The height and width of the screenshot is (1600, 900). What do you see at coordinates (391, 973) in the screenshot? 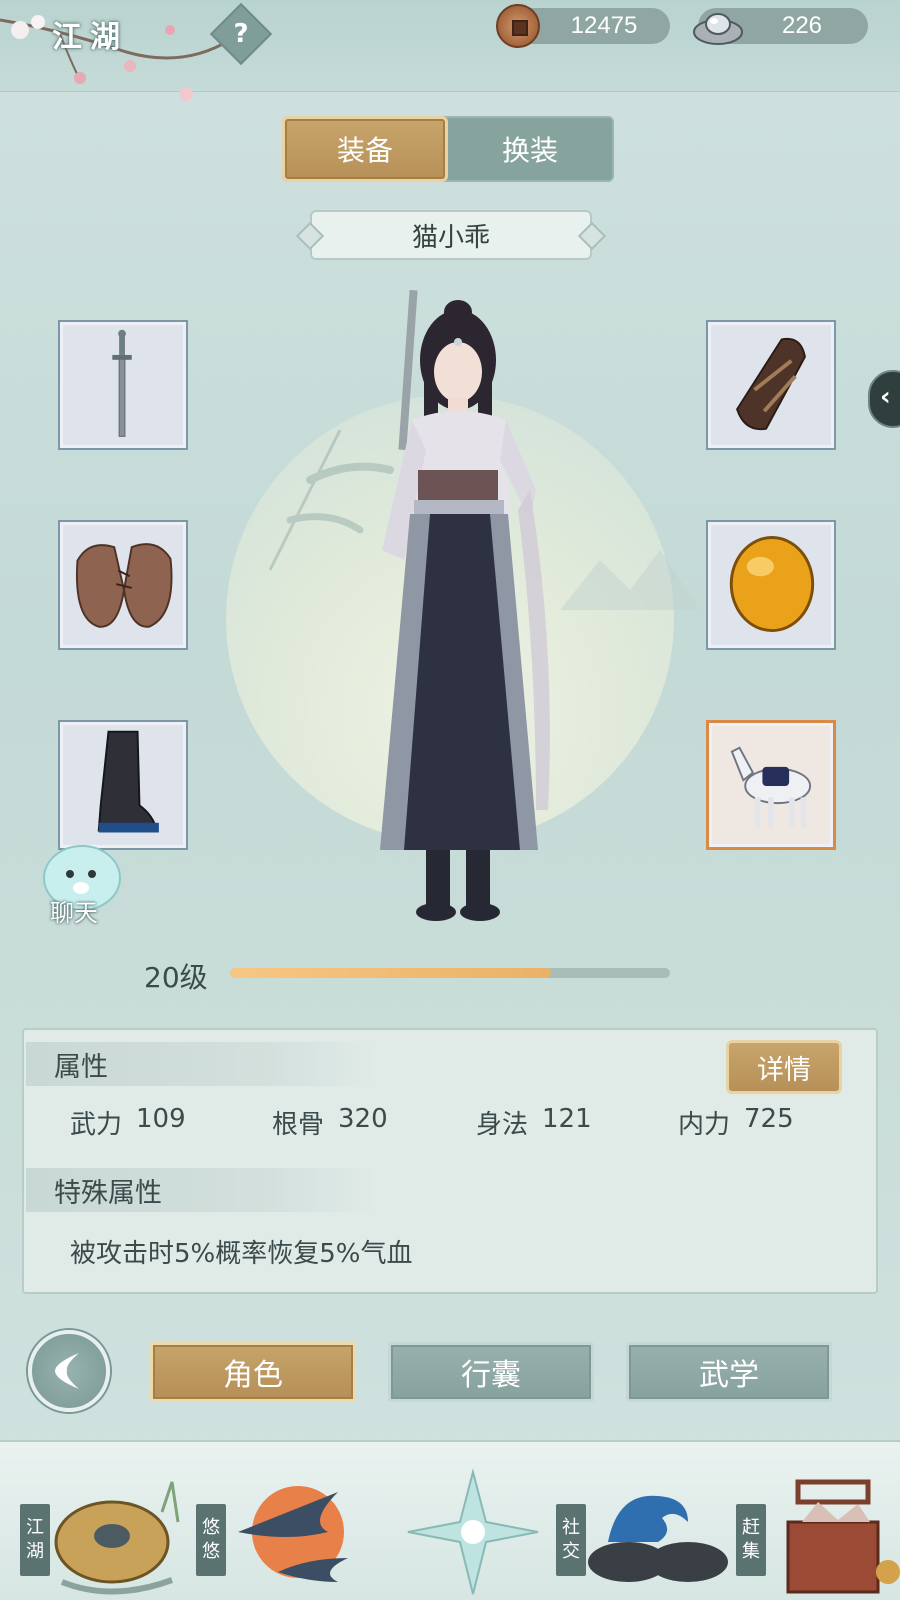
I see `level-progress-fill` at bounding box center [391, 973].